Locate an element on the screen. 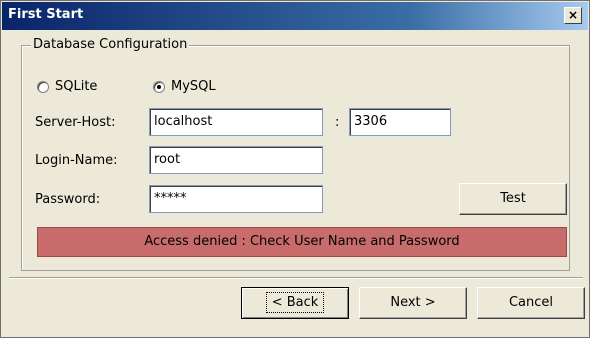 This screenshot has width=590, height=338. title-bar: First Start × is located at coordinates (295, 16).